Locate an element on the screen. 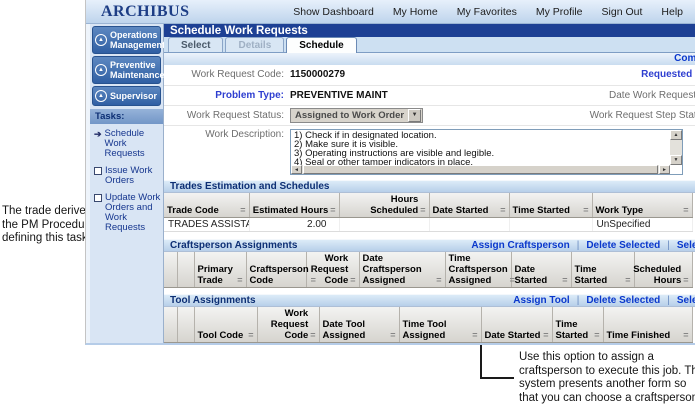 The width and height of the screenshot is (695, 406). cell-time-started is located at coordinates (551, 224).